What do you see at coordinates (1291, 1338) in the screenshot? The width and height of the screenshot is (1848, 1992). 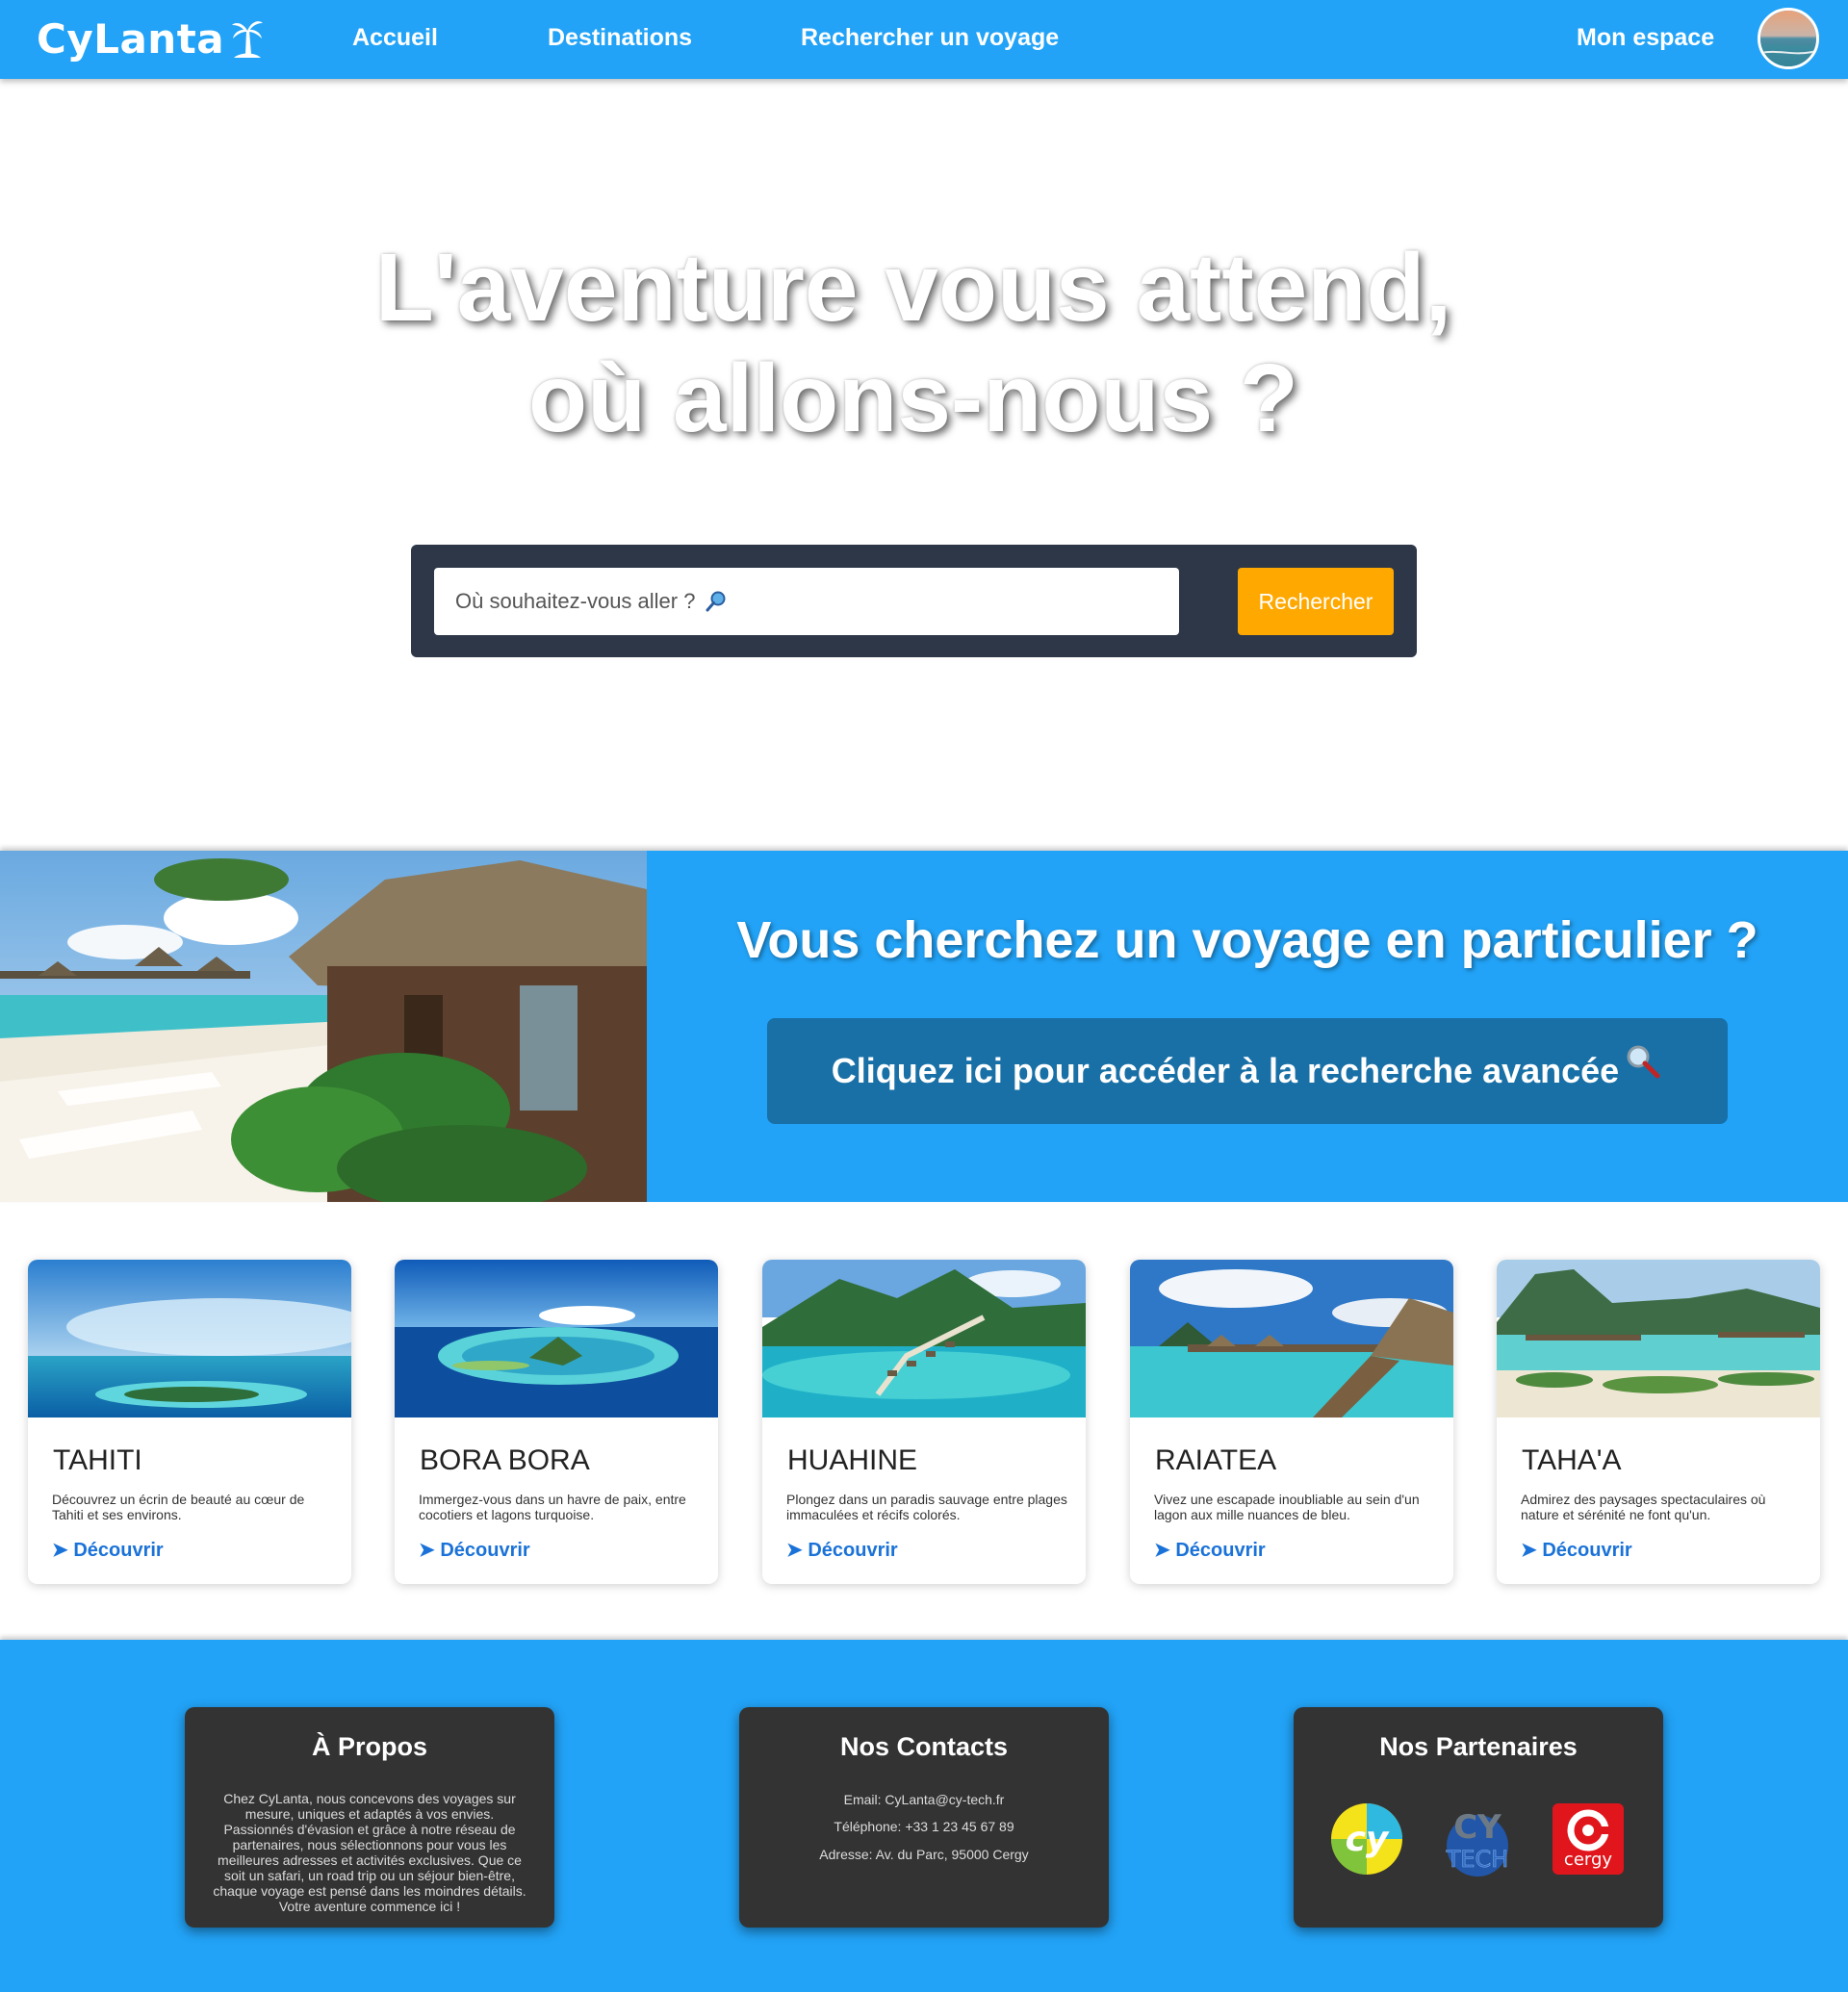 I see `raiatea-image` at bounding box center [1291, 1338].